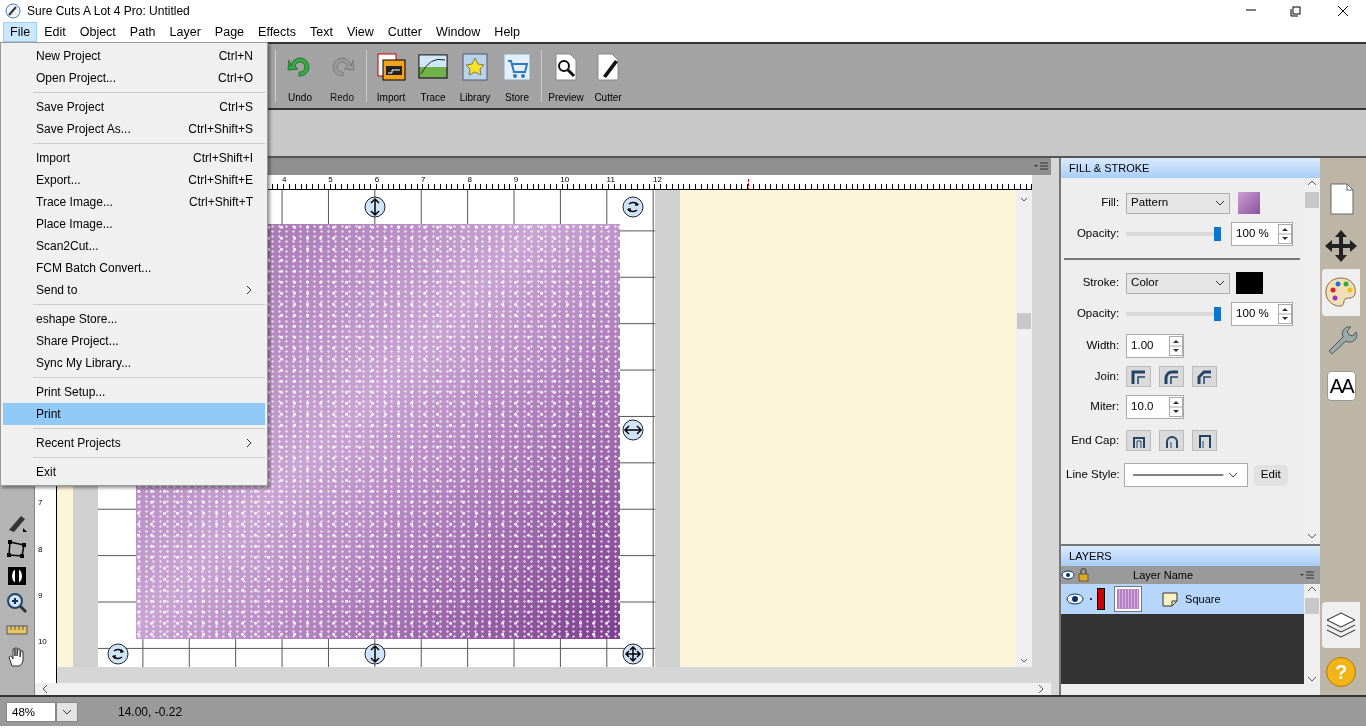 This screenshot has height=728, width=1366. Describe the element at coordinates (458, 32) in the screenshot. I see `menu-item: Window` at that location.